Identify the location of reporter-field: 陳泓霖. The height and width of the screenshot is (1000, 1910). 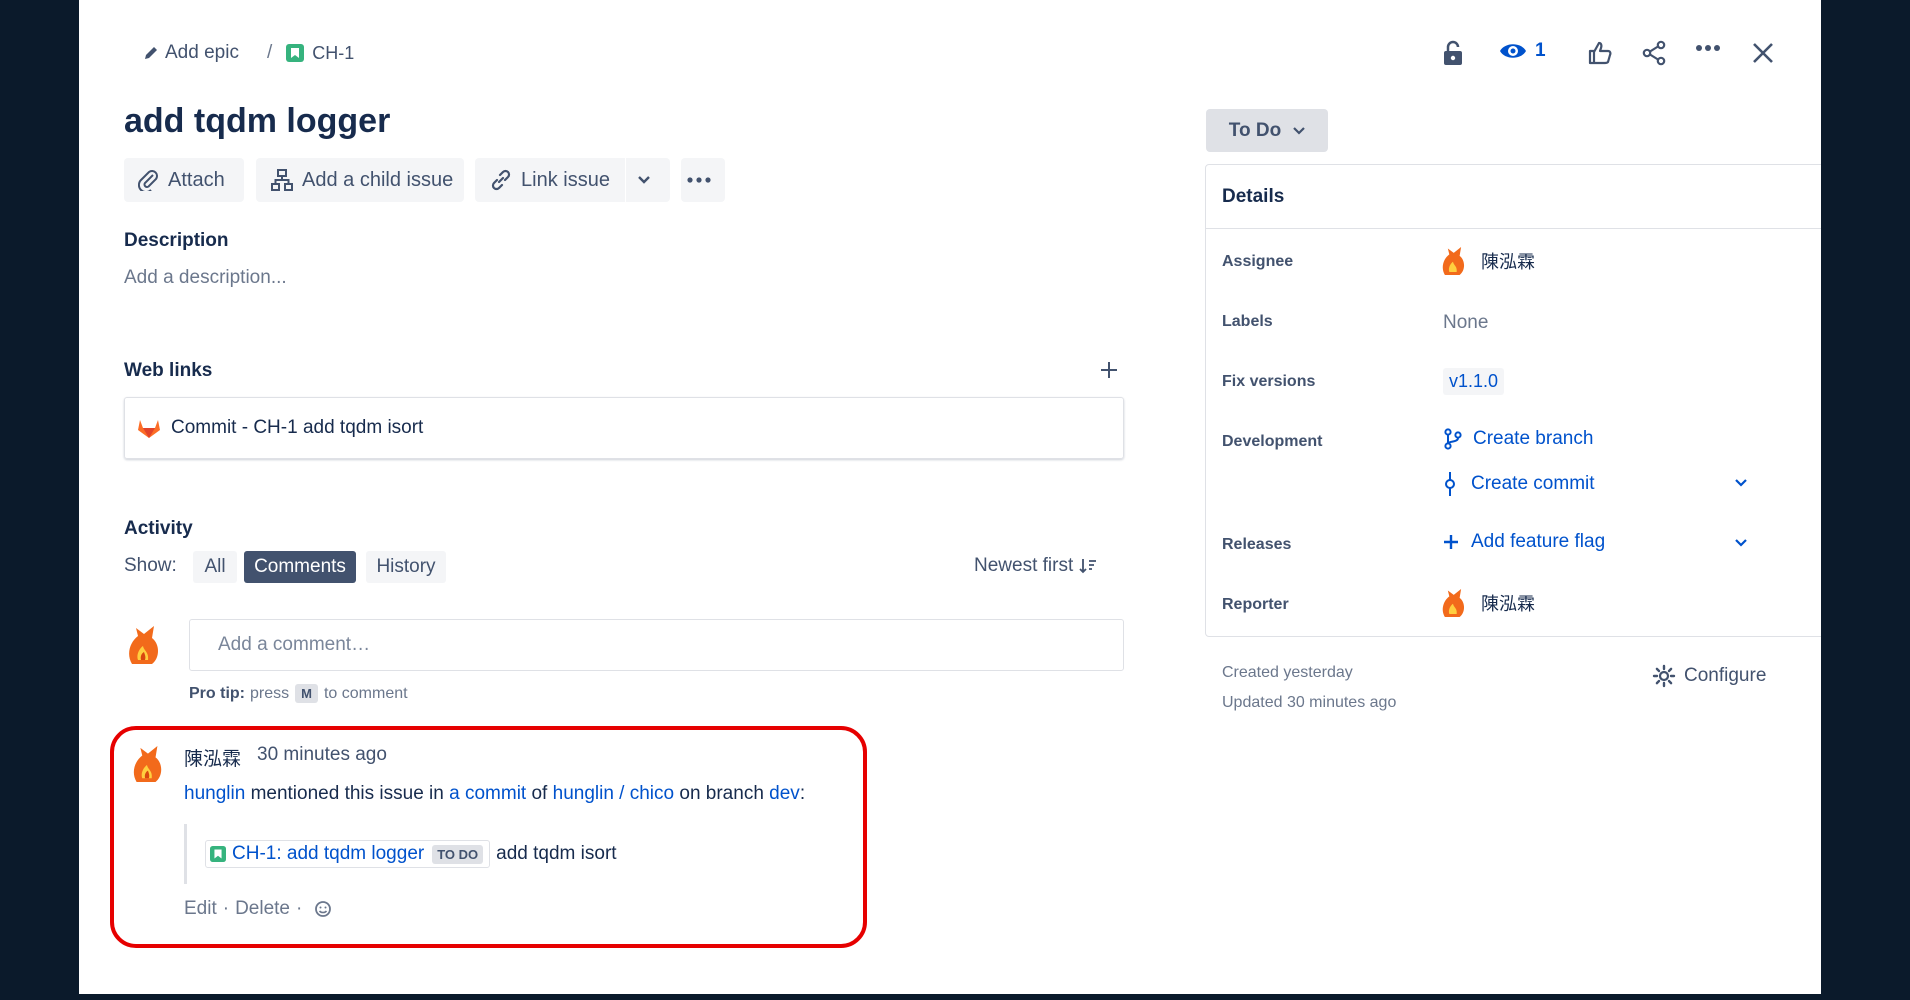
(1487, 603).